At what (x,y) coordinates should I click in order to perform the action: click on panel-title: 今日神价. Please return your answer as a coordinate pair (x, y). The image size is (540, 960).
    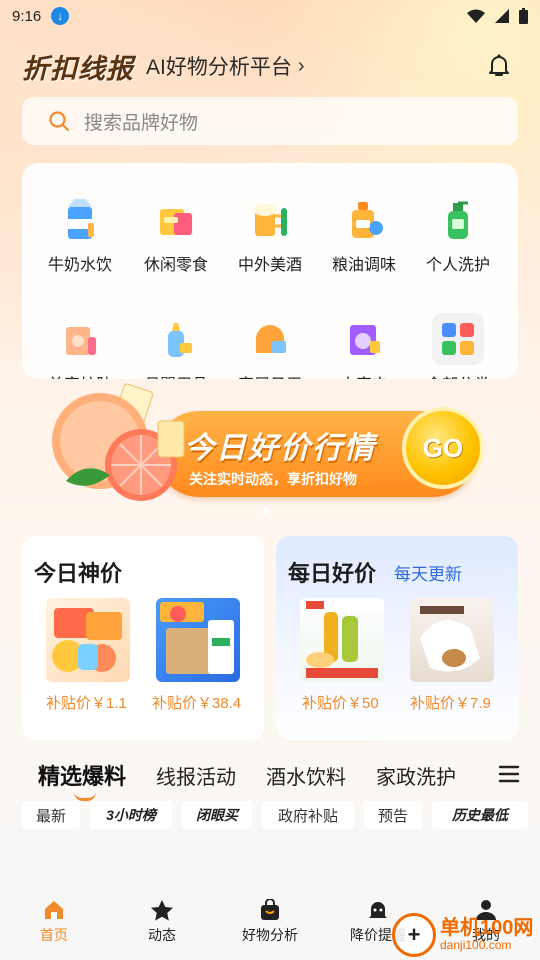
    Looking at the image, I should click on (78, 573).